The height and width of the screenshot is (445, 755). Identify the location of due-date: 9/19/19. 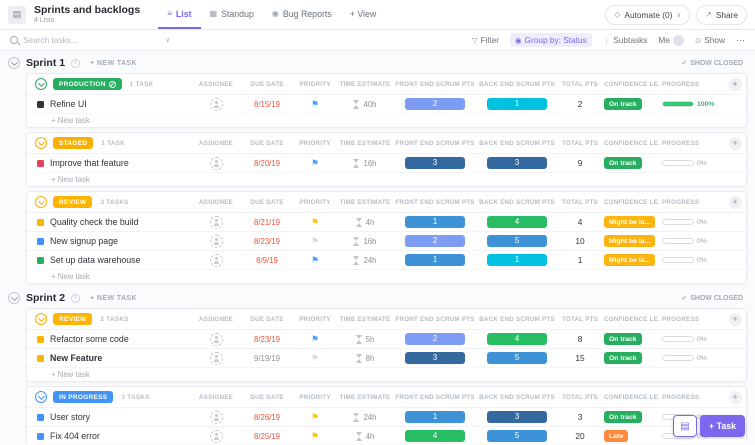
(267, 358).